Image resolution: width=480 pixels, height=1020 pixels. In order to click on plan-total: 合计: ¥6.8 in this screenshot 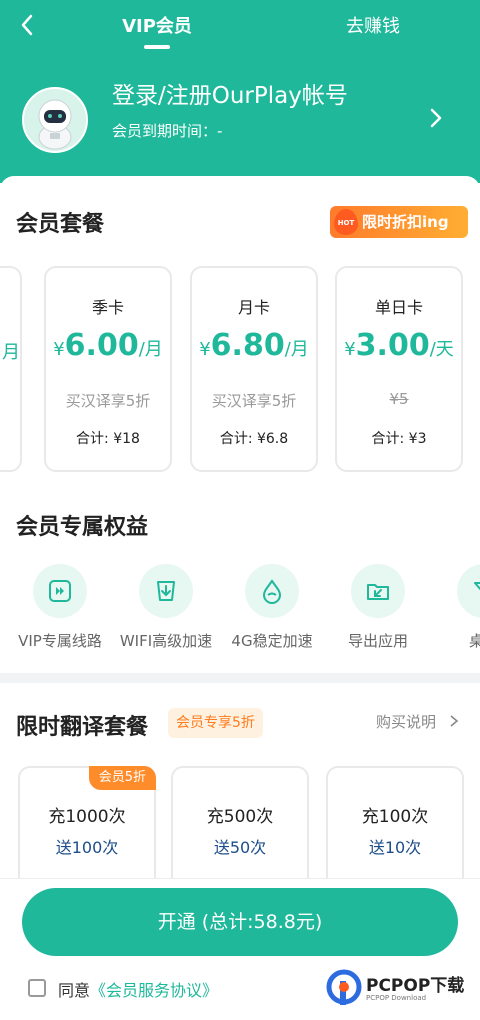, I will do `click(254, 439)`.